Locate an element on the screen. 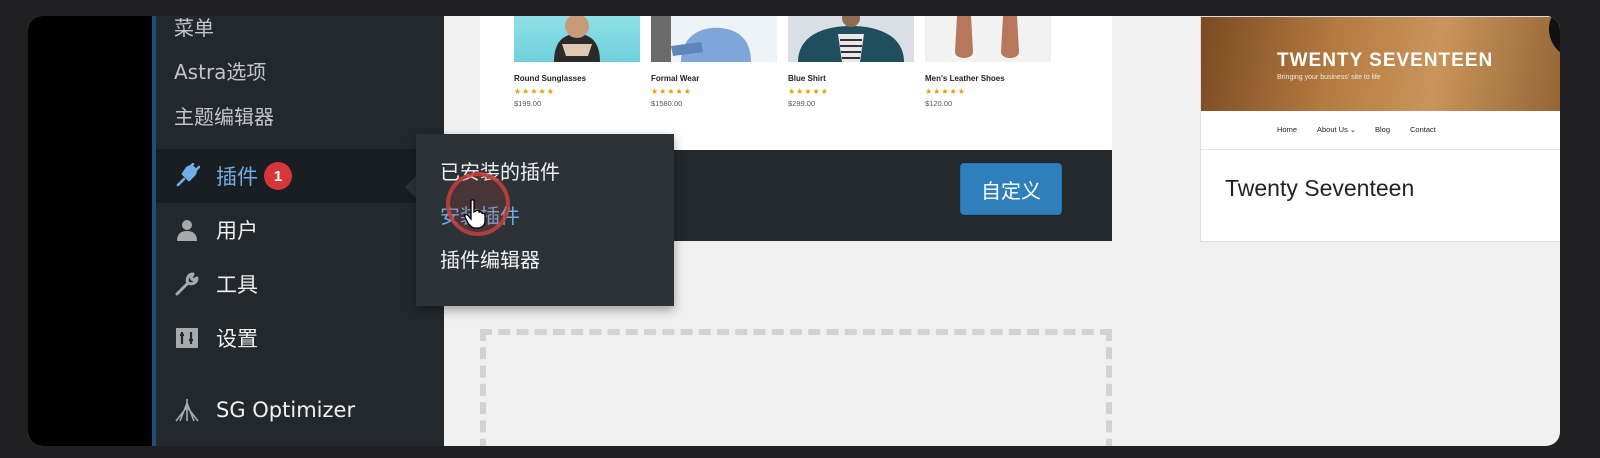  sidebar-item-label: 插件 is located at coordinates (237, 177).